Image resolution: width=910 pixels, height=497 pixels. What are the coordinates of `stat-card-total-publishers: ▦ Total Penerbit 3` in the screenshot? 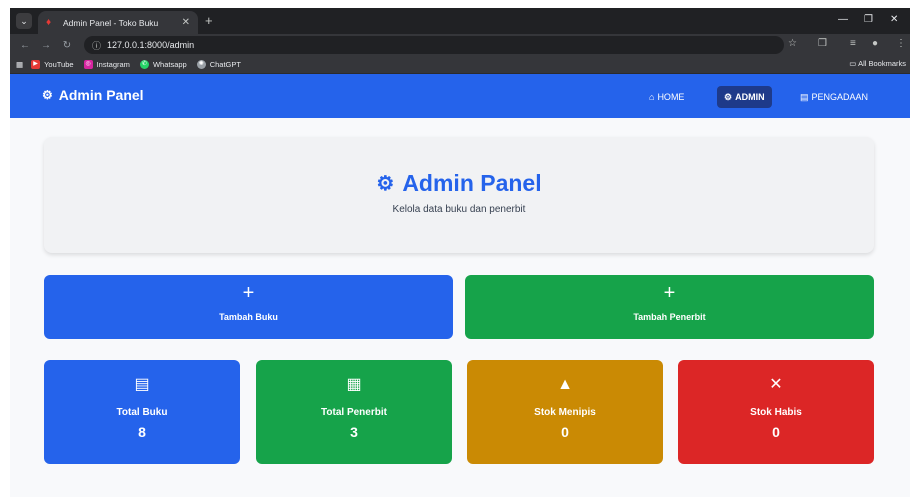 It's located at (354, 412).